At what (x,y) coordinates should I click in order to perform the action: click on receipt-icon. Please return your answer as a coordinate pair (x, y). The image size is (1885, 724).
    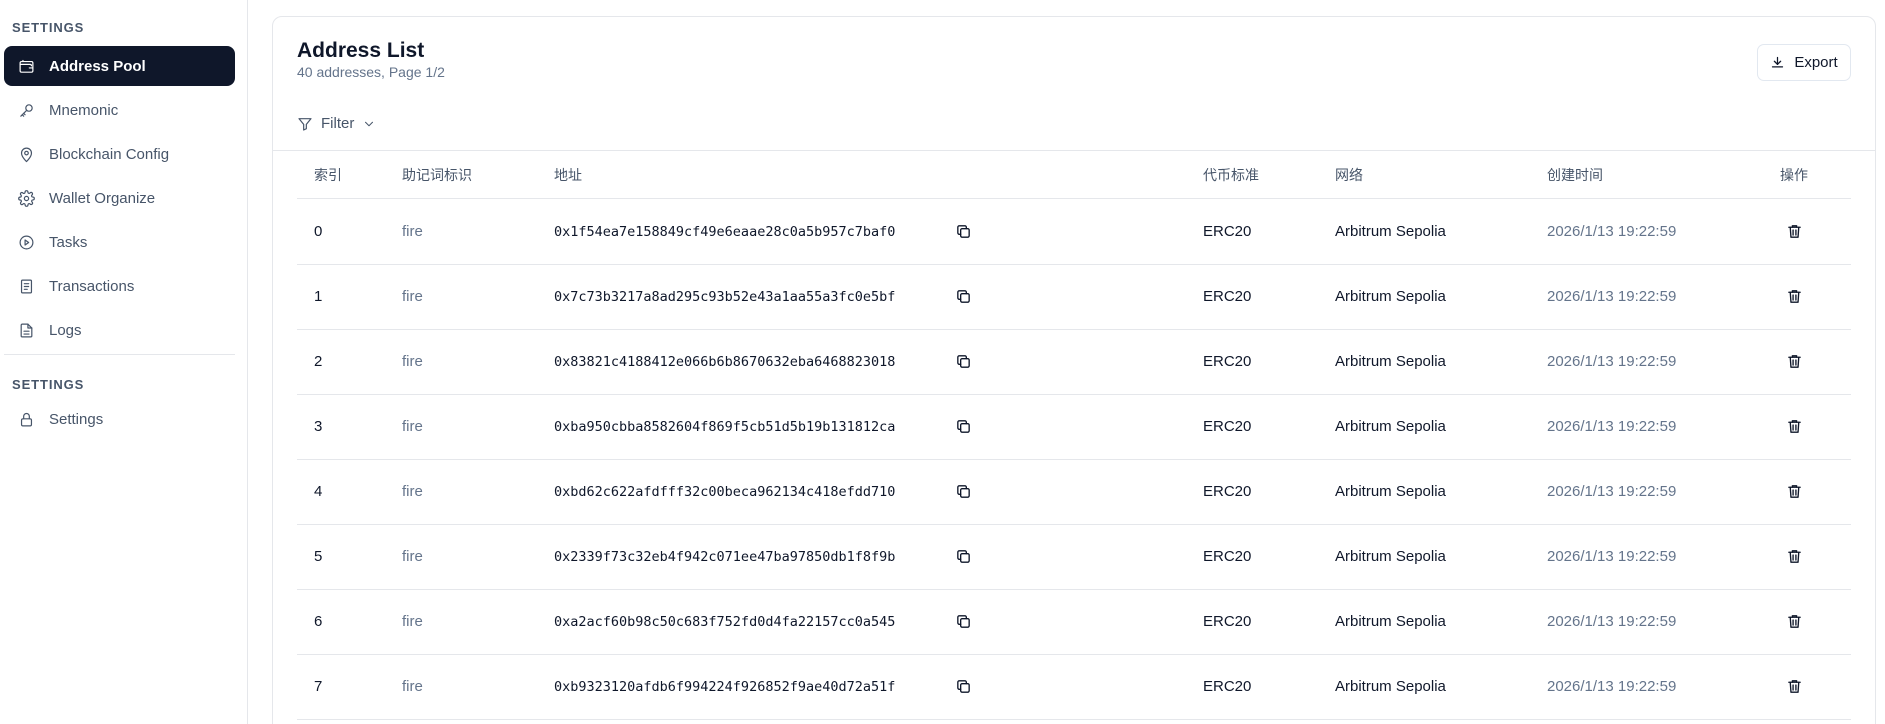
    Looking at the image, I should click on (26, 286).